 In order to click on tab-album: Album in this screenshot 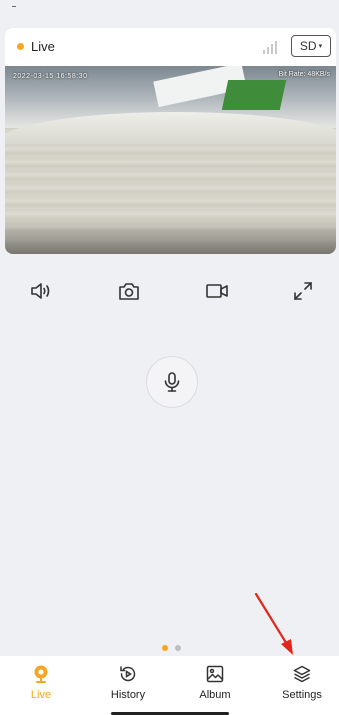, I will do `click(215, 685)`.